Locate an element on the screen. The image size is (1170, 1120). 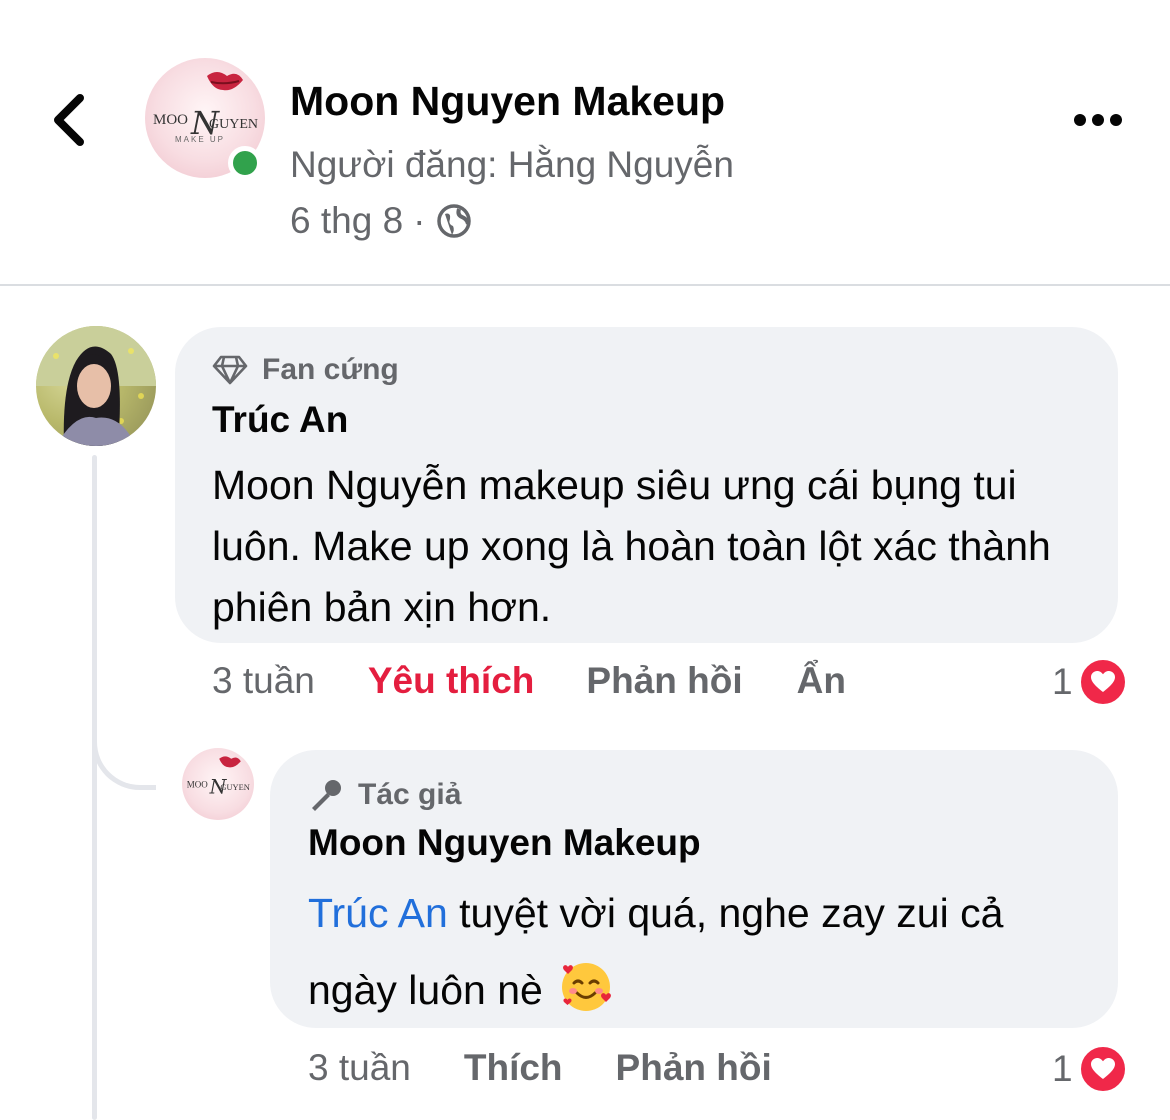
like-button: Yêu thích is located at coordinates (451, 681).